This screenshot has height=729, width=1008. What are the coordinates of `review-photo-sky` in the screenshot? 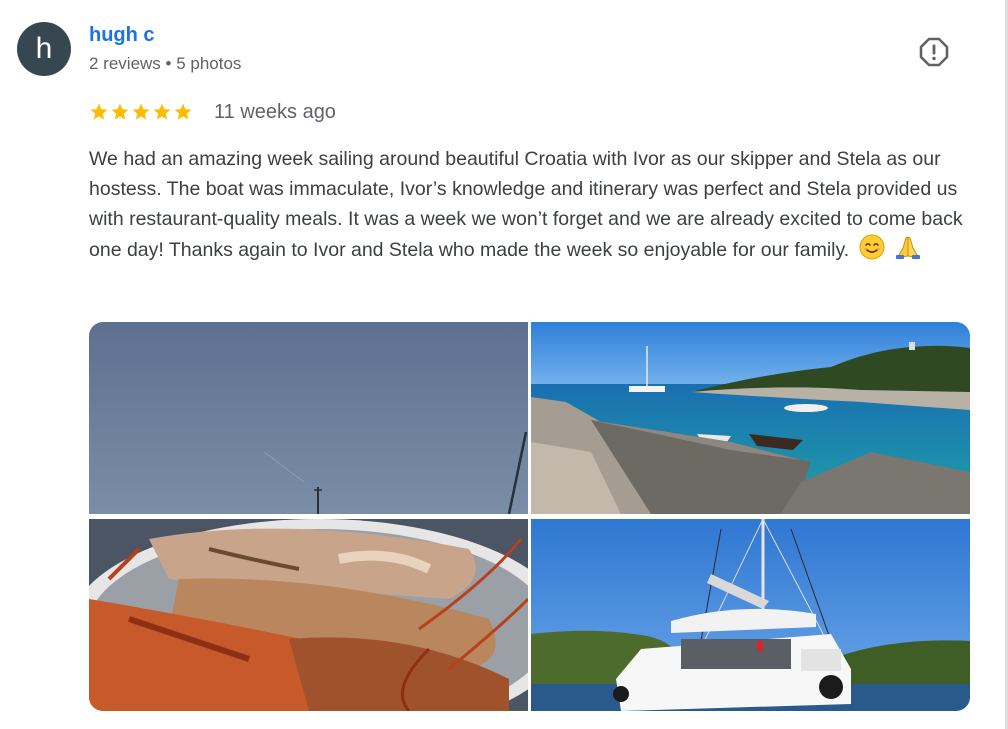 It's located at (308, 418).